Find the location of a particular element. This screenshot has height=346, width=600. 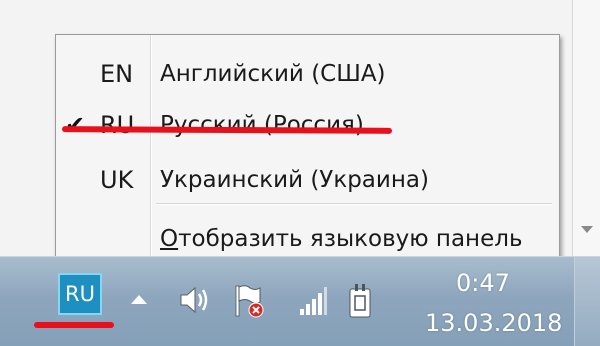

language-label: Русский (Россия) is located at coordinates (262, 125).